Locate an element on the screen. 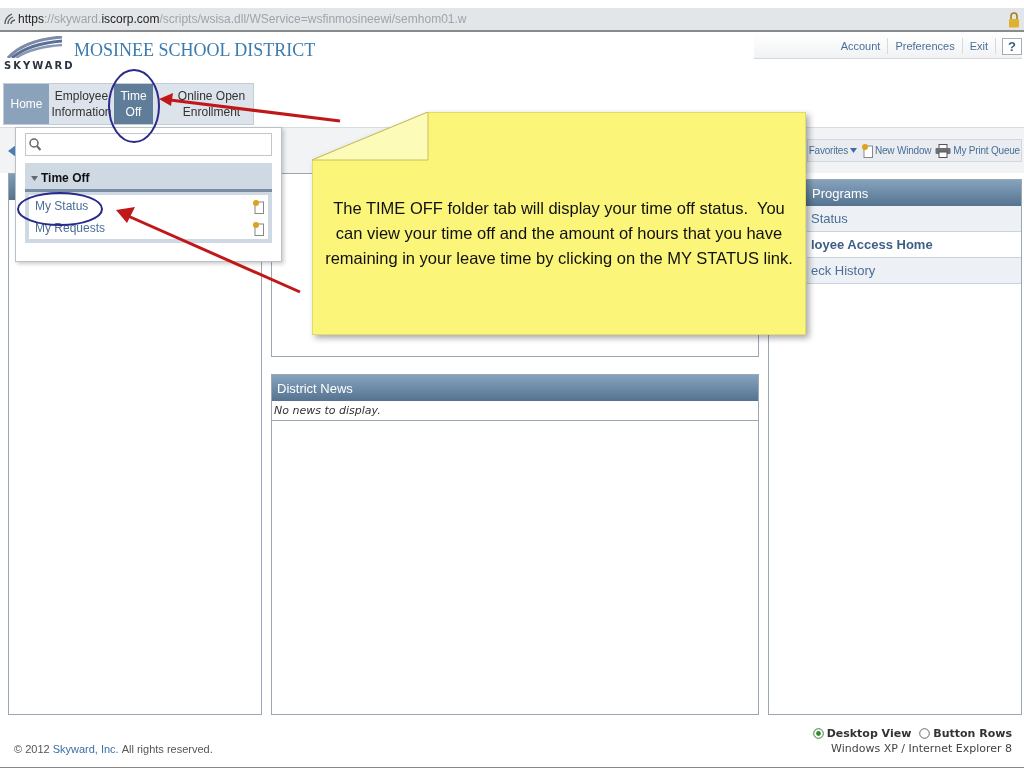 This screenshot has width=1024, height=768. menu-item: My Status is located at coordinates (62, 206).